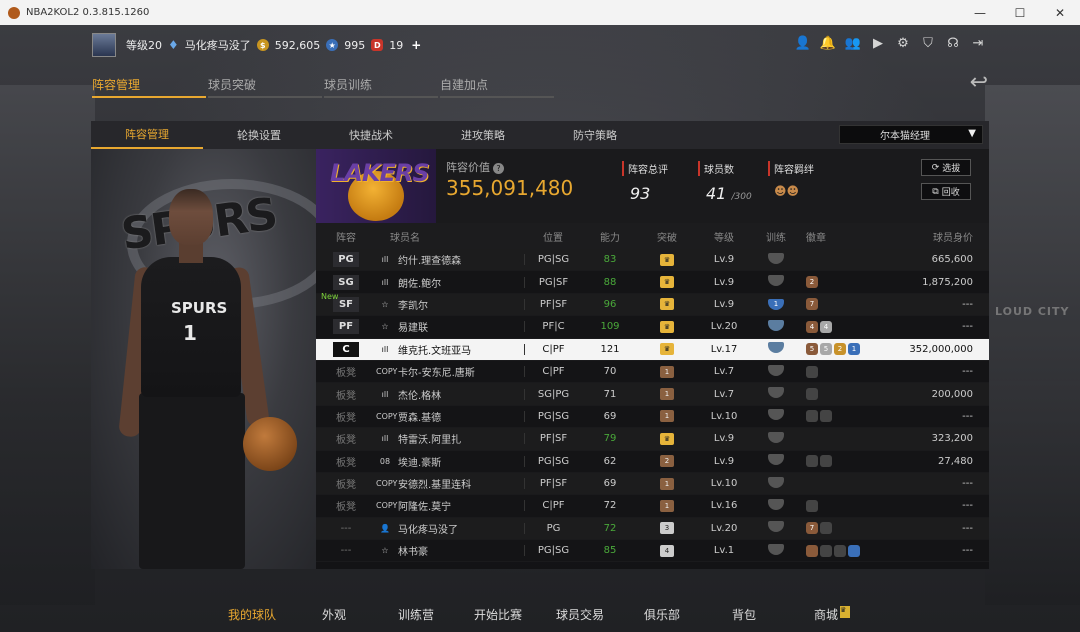  What do you see at coordinates (979, 82) in the screenshot?
I see `back-arrow-icon: ↩` at bounding box center [979, 82].